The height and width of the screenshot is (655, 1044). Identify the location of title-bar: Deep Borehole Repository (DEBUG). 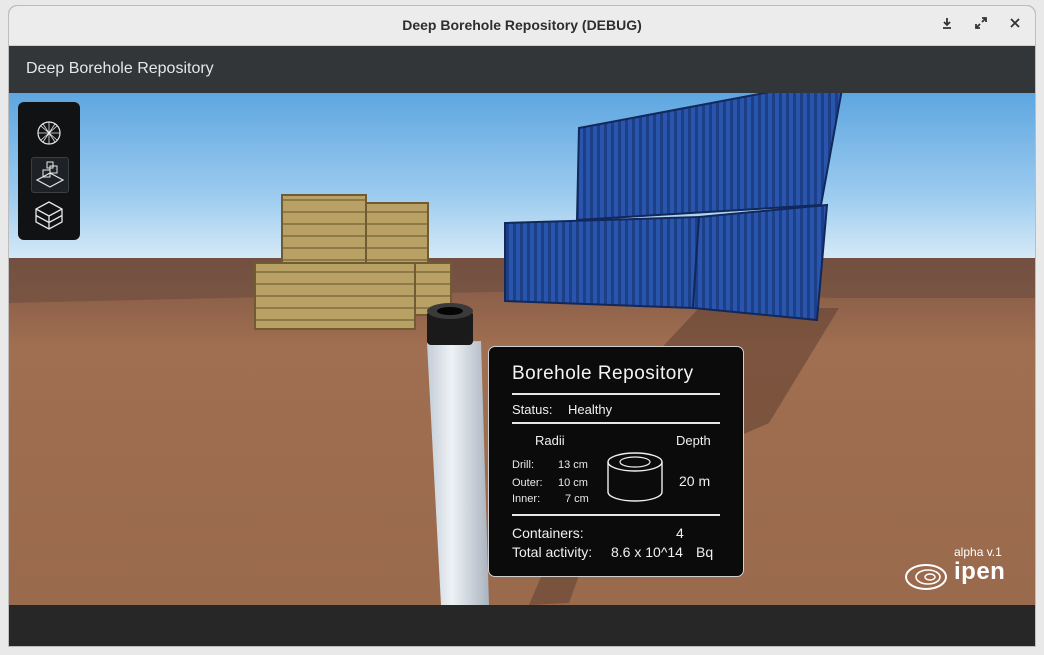
(522, 26).